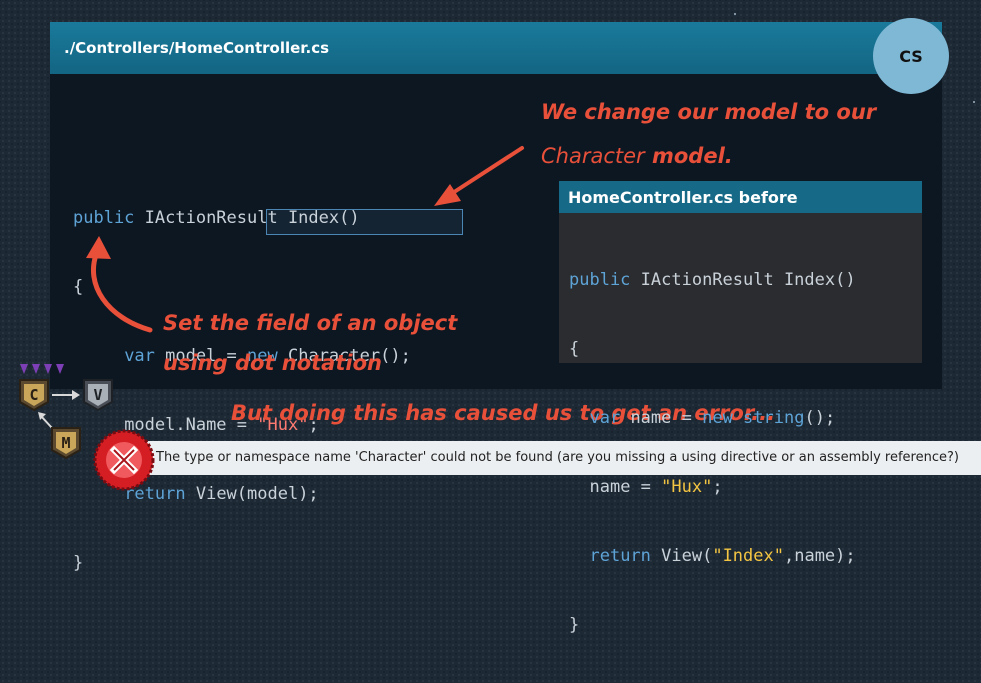 The width and height of the screenshot is (981, 683). What do you see at coordinates (656, 487) in the screenshot?
I see `code-line: name = "Hux";` at bounding box center [656, 487].